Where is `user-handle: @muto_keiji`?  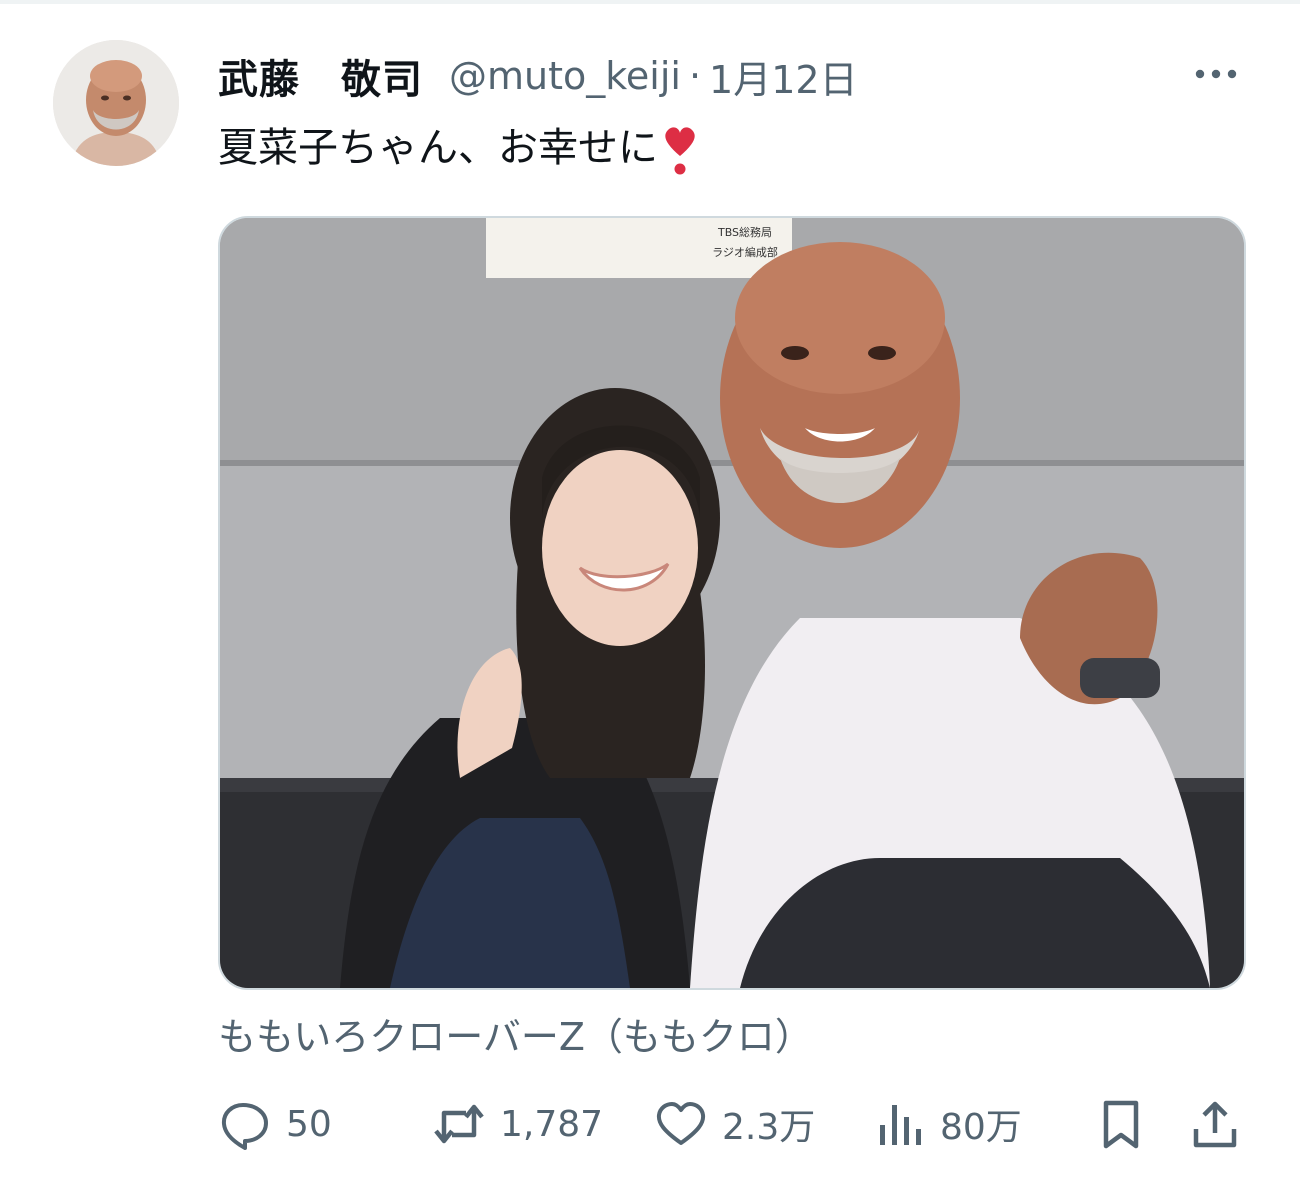 user-handle: @muto_keiji is located at coordinates (565, 76).